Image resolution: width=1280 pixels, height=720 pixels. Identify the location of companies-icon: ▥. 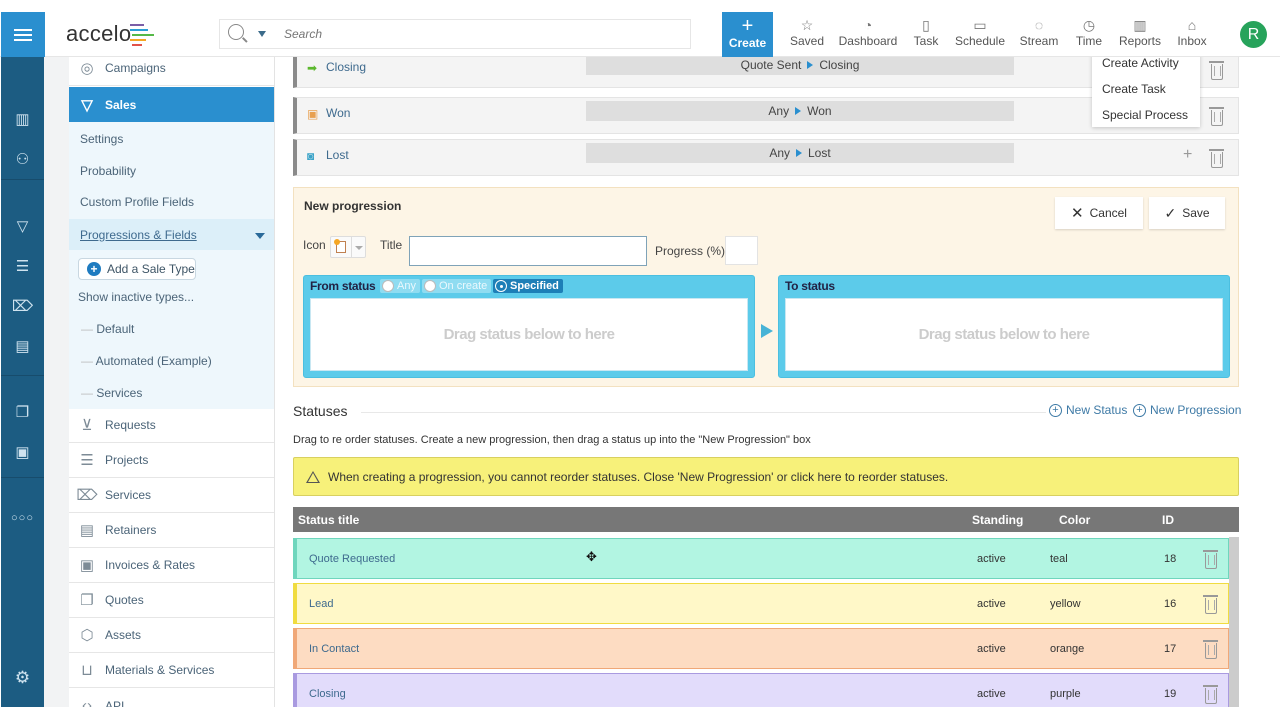
(22, 119).